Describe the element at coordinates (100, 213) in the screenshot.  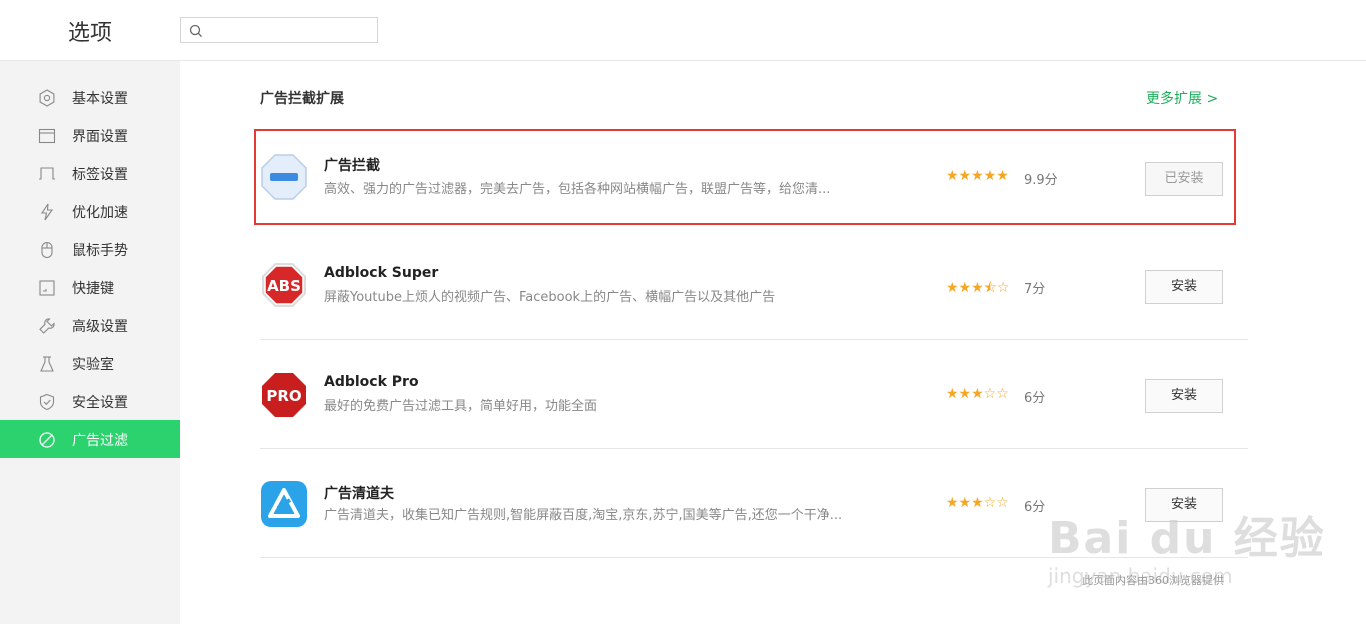
I see `sidebar-item-label: 优化加速` at that location.